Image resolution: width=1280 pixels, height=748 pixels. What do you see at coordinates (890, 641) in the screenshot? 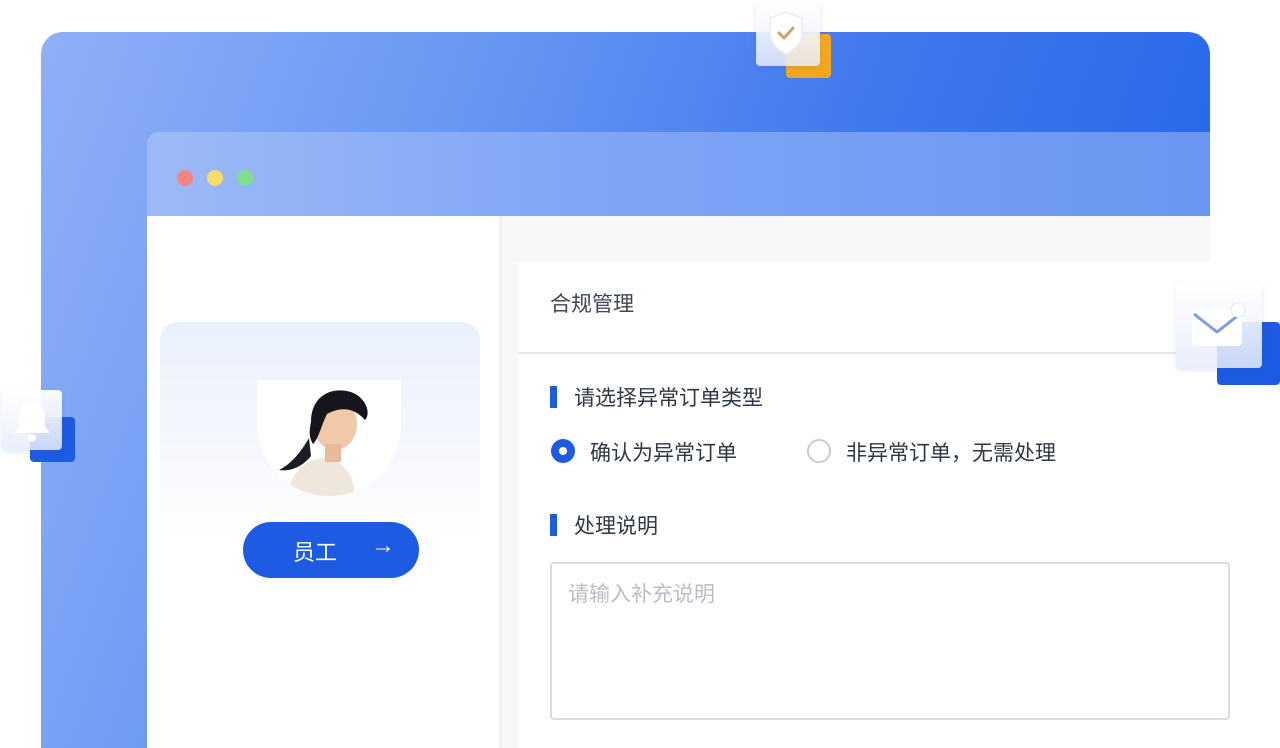
I see `note-textarea` at bounding box center [890, 641].